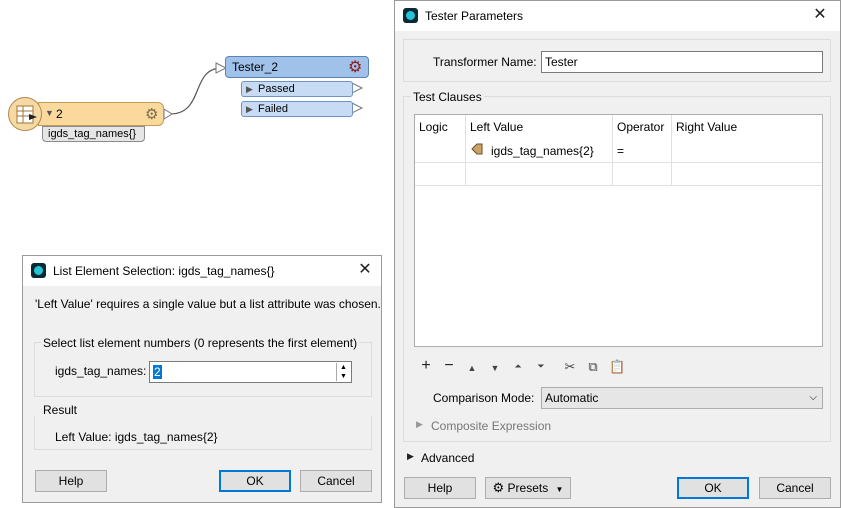 This screenshot has height=508, width=841. I want to click on tester-node: Tester_2 ⚙, so click(297, 67).